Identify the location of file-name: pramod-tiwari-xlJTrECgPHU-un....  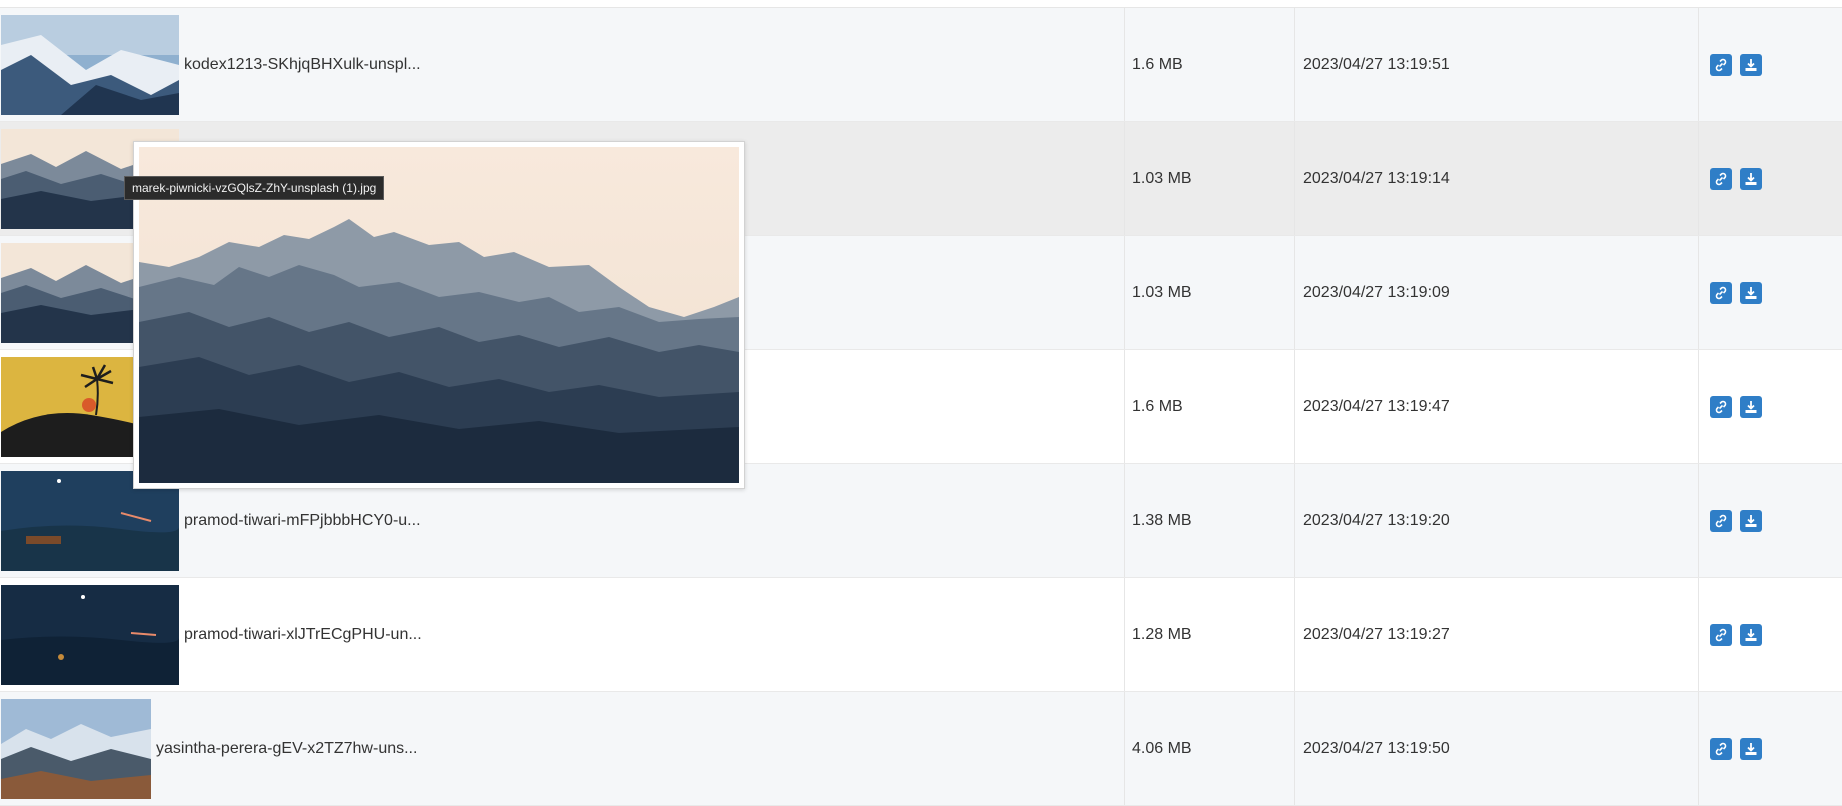
(303, 635).